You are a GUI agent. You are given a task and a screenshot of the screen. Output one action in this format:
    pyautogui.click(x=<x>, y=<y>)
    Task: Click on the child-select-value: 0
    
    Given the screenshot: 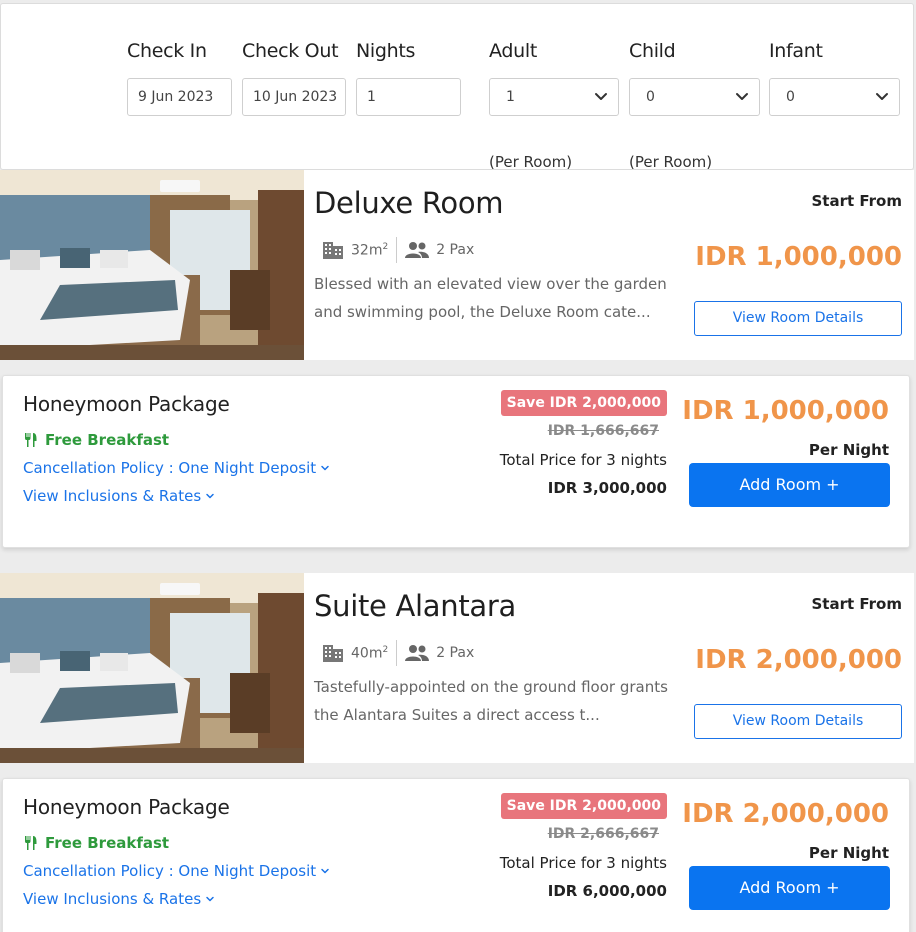 What is the action you would take?
    pyautogui.click(x=650, y=97)
    